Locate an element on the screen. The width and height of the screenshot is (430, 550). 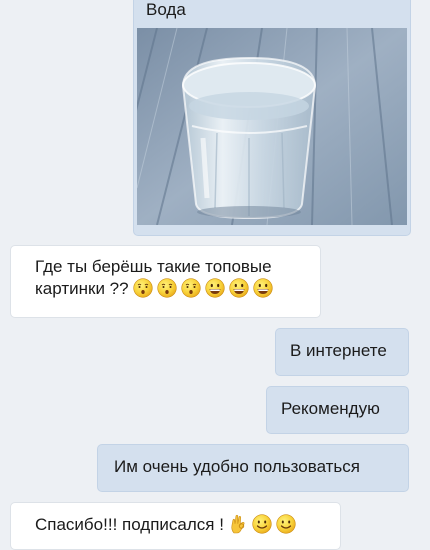
message-text: Им очень удобно пользоваться is located at coordinates (237, 466).